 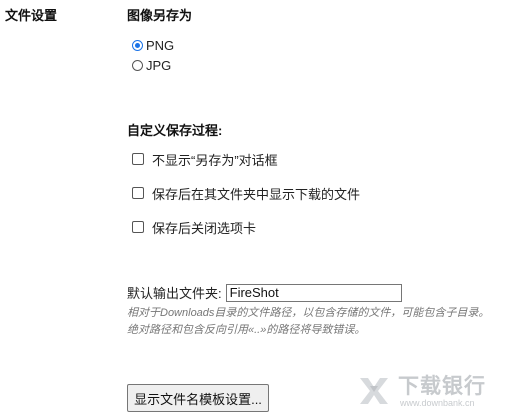 I want to click on downbank-logo-icon, so click(x=374, y=391).